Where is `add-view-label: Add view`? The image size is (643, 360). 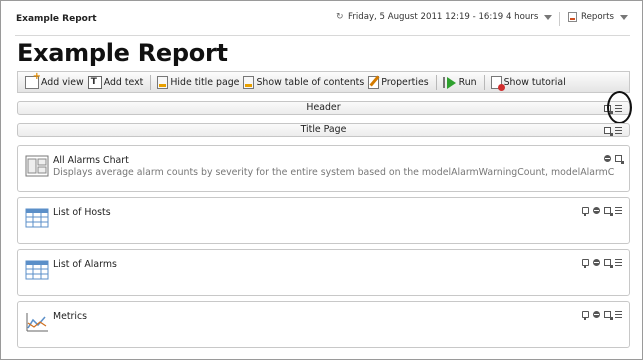
add-view-label: Add view is located at coordinates (62, 82).